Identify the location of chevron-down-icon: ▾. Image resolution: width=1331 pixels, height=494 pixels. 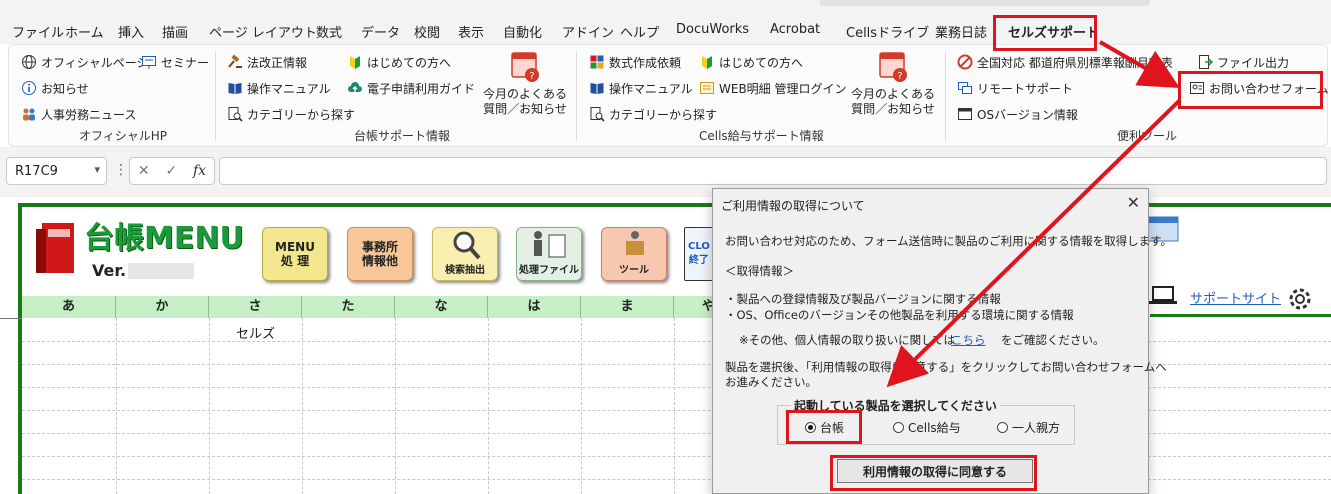
(97, 169).